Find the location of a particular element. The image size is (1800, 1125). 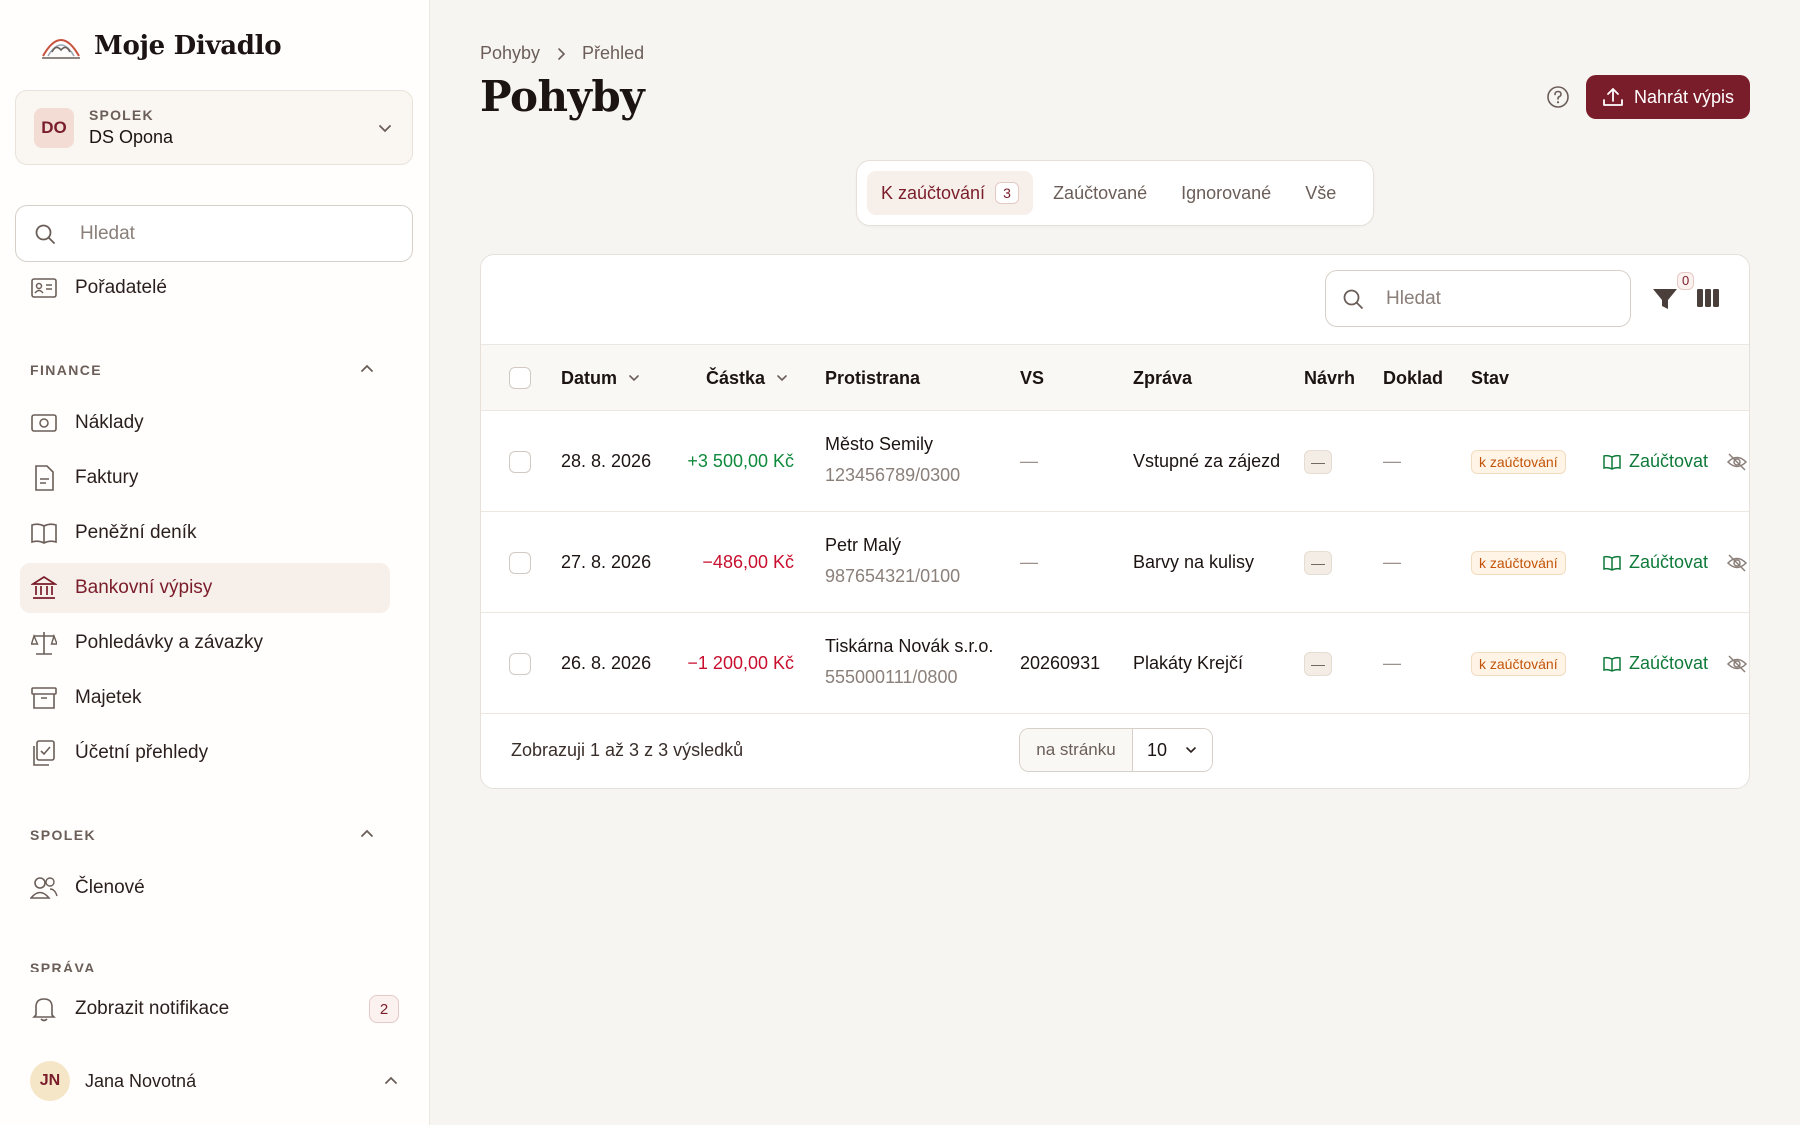

upload-icon is located at coordinates (1613, 97).